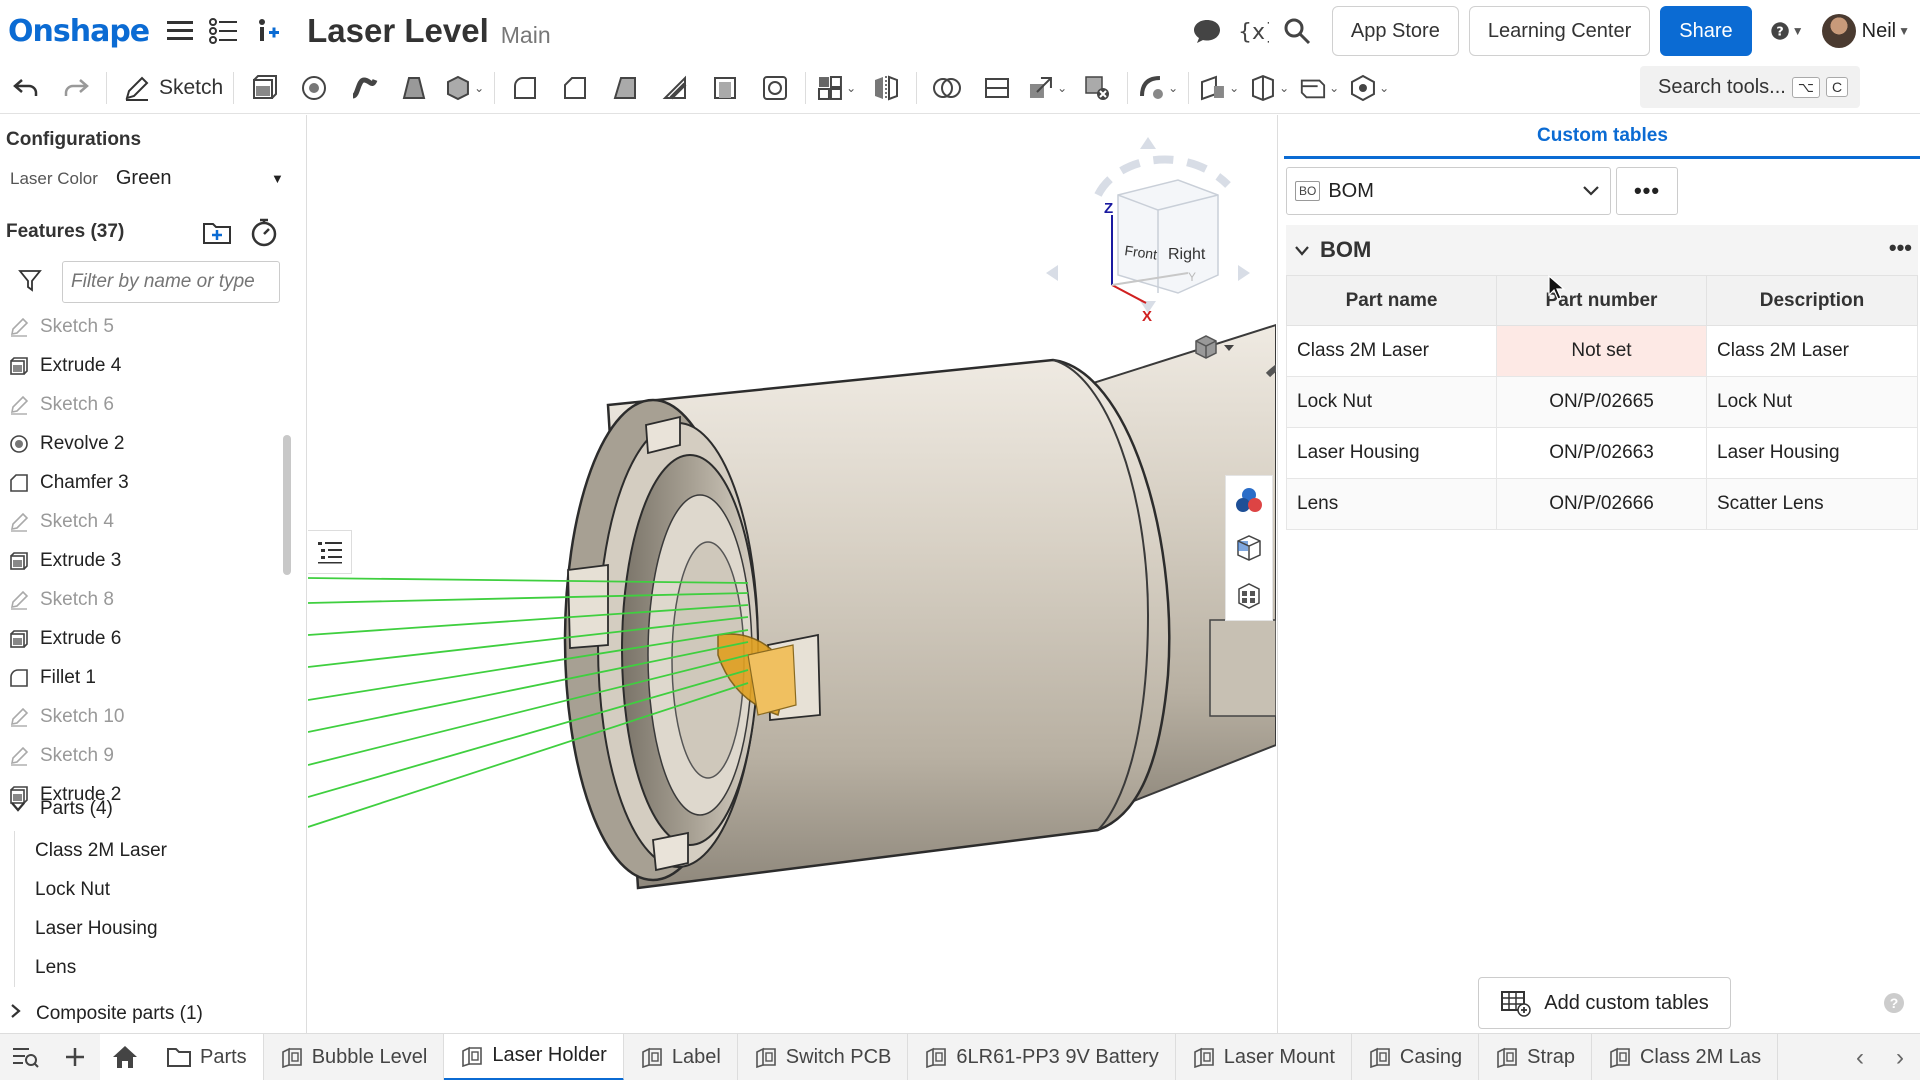  I want to click on undo-icon, so click(26, 88).